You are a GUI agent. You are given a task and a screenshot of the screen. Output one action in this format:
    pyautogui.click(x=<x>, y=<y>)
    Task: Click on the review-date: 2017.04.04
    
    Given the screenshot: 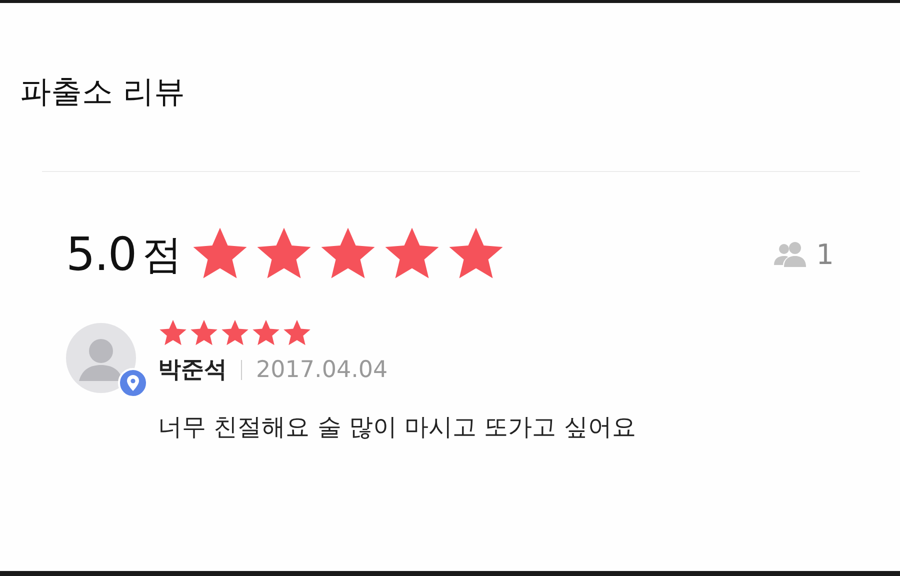 What is the action you would take?
    pyautogui.click(x=322, y=369)
    